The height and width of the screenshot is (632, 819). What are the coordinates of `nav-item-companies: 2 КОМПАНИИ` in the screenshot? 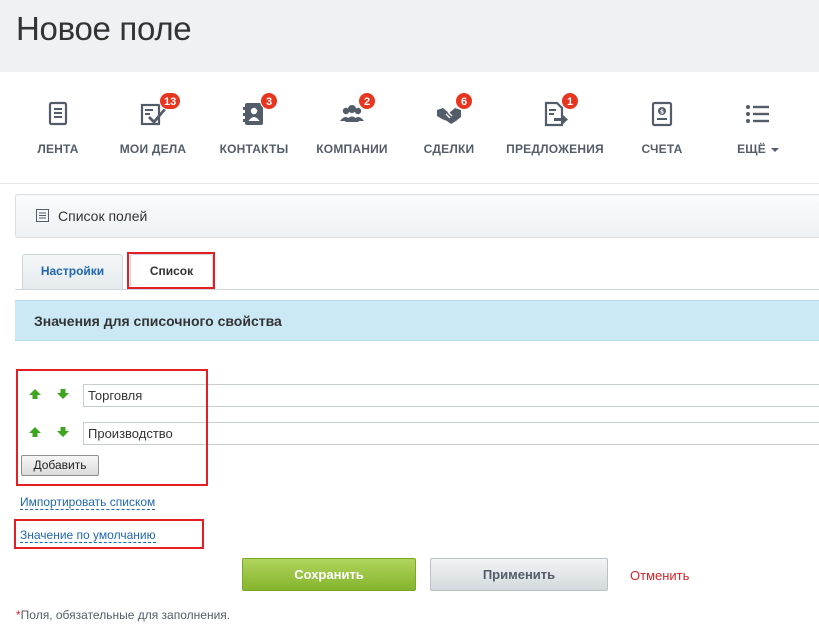 It's located at (352, 128).